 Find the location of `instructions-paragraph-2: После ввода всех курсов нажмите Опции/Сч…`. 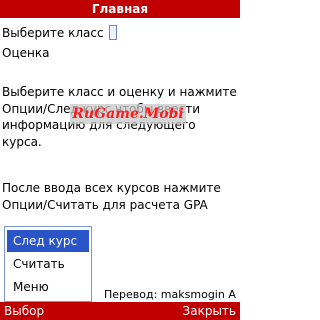

instructions-paragraph-2: После ввода всех курсов нажмите Опции/Сч… is located at coordinates (111, 196).